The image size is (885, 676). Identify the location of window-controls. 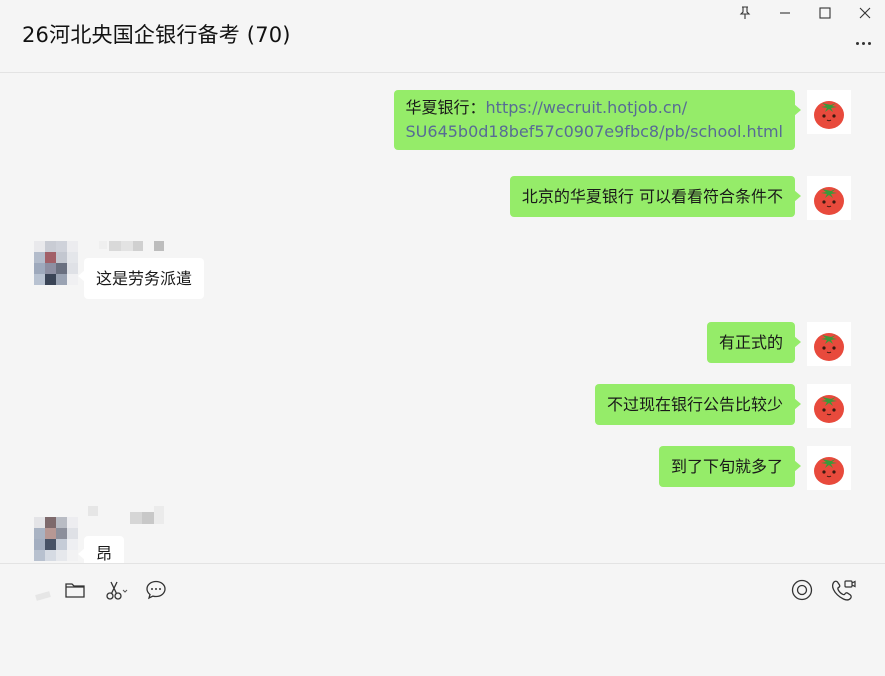
(805, 13).